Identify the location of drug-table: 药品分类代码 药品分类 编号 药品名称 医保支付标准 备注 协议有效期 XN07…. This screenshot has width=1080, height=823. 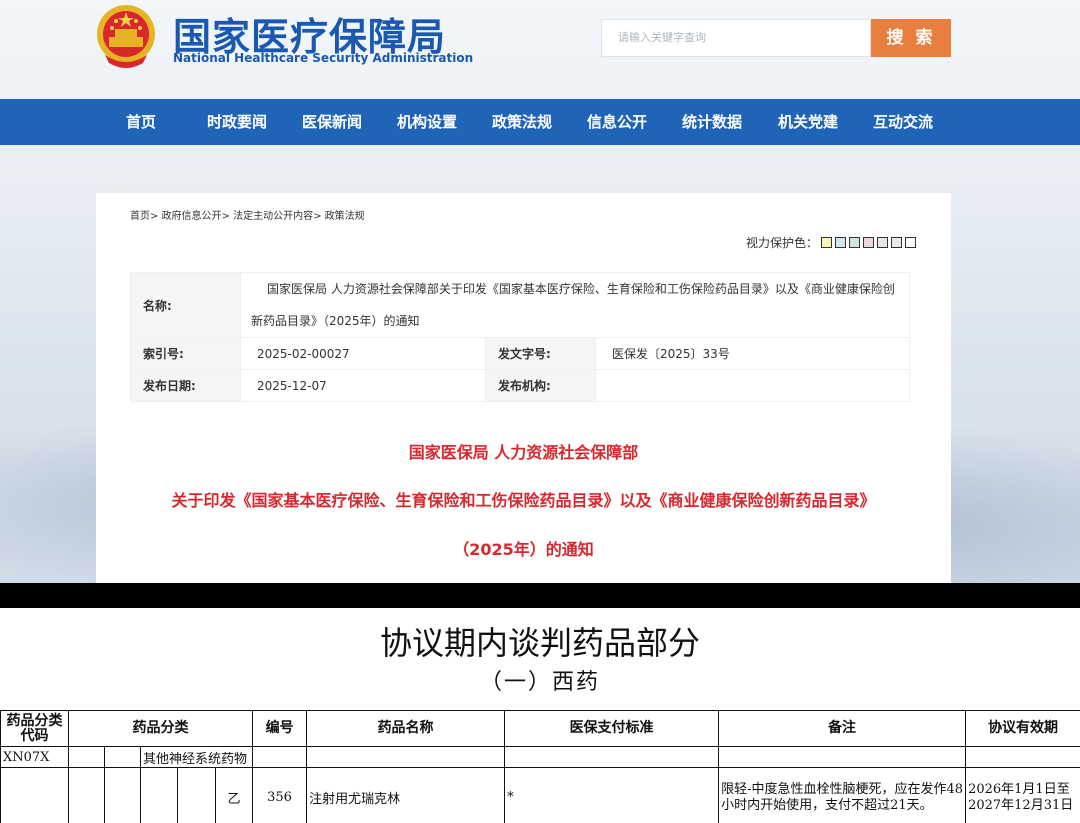
(540, 766).